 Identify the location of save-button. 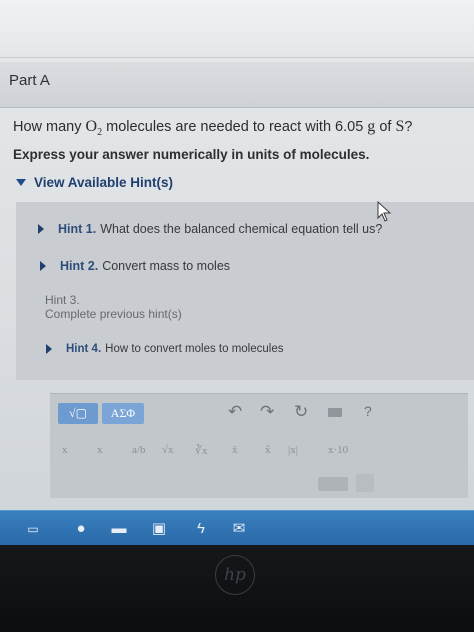
(365, 483).